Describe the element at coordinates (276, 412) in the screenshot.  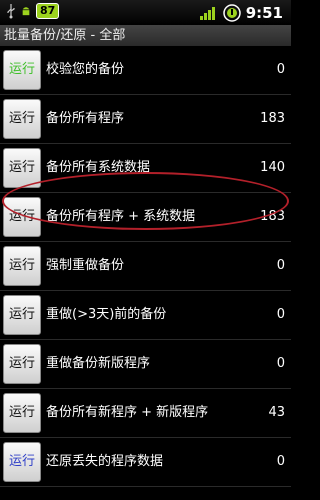
I see `row-count: 43` at that location.